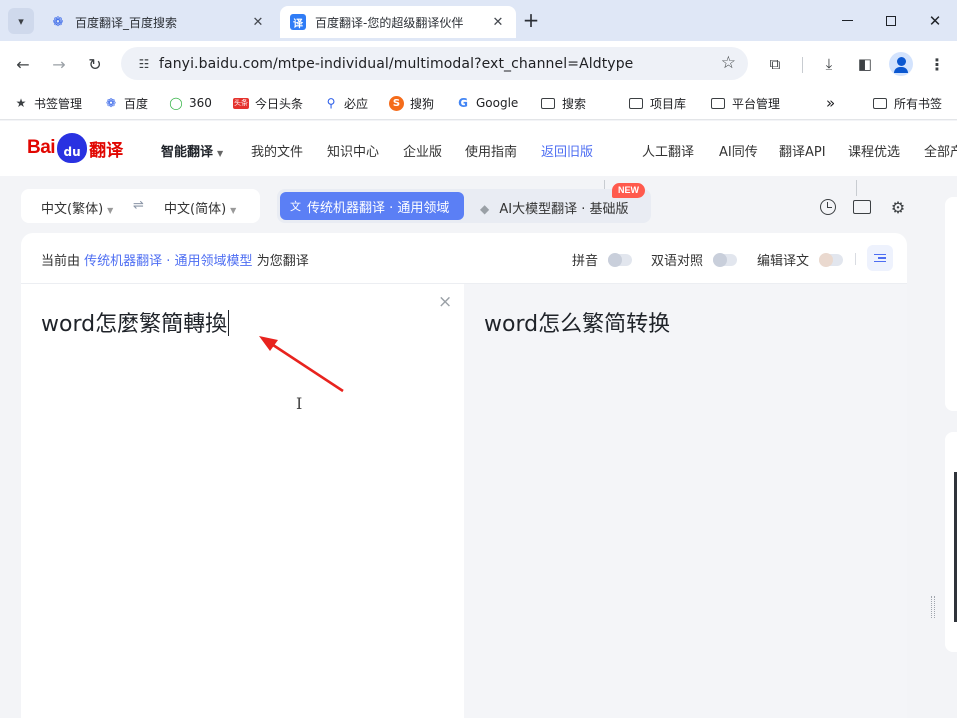 This screenshot has height=718, width=957. I want to click on annotation-arrow, so click(301, 364).